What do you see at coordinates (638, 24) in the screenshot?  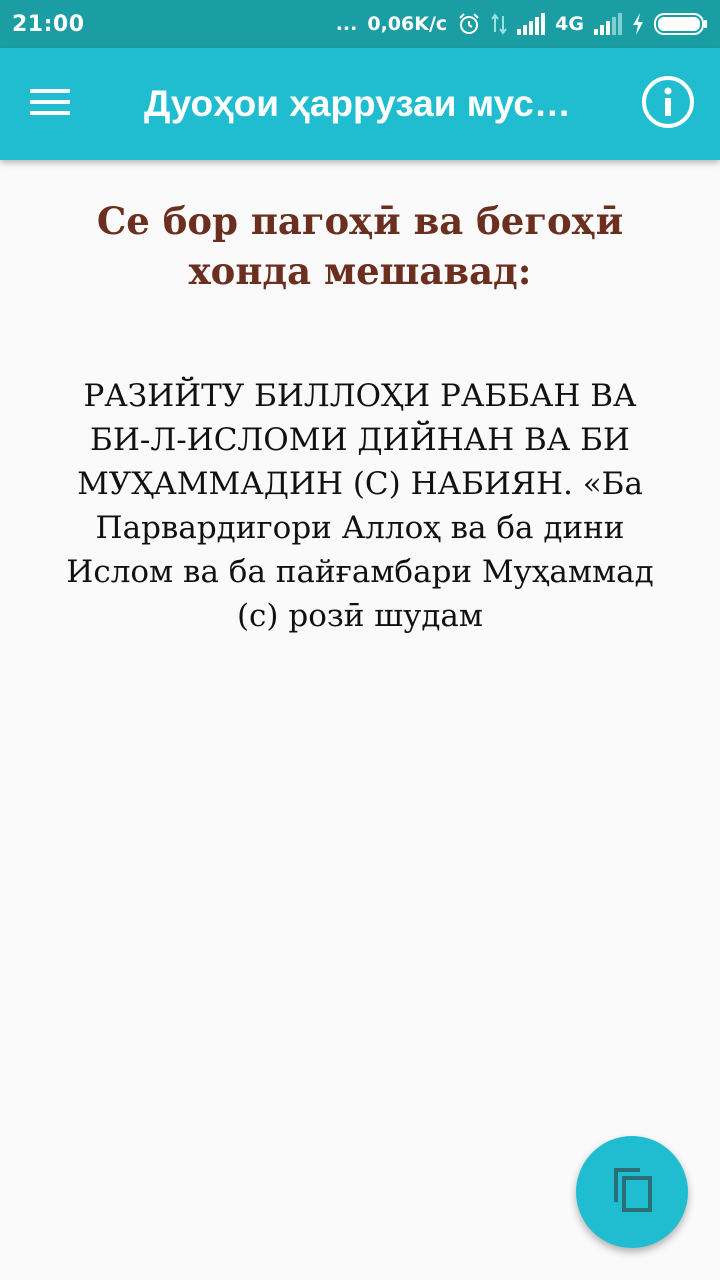 I see `charging-icon` at bounding box center [638, 24].